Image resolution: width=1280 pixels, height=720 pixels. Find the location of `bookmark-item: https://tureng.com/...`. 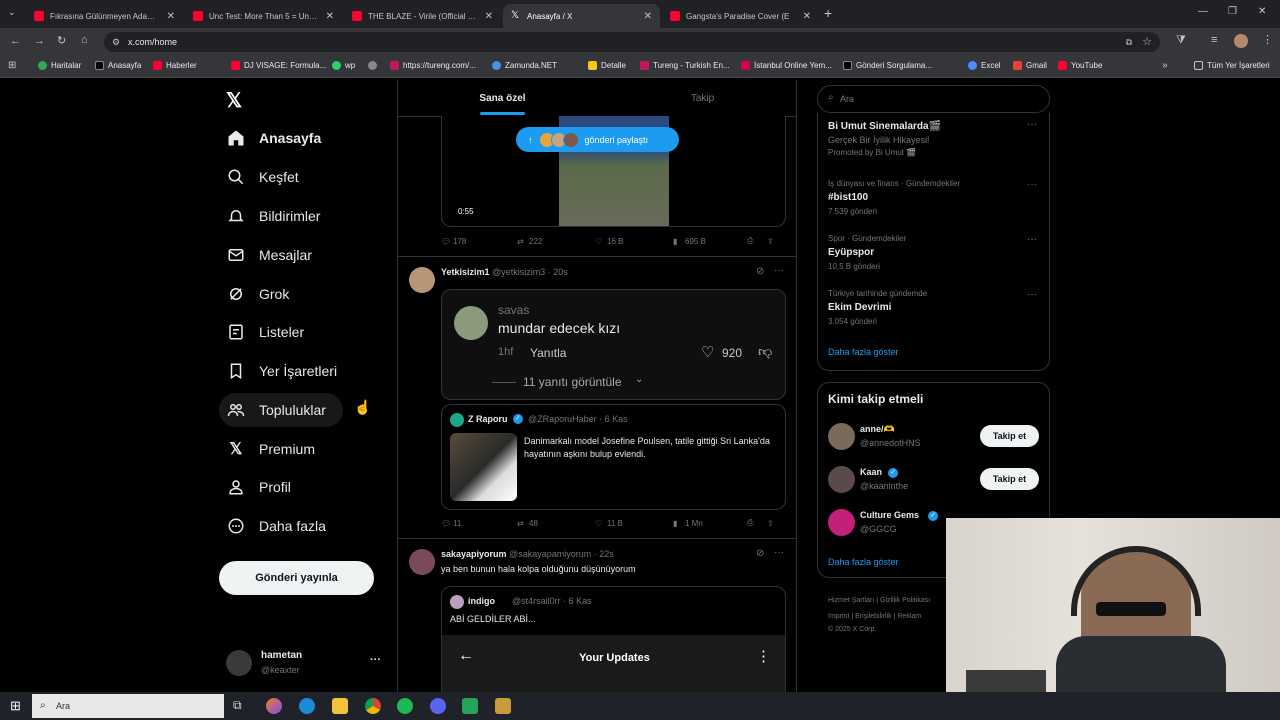

bookmark-item: https://tureng.com/... is located at coordinates (433, 65).